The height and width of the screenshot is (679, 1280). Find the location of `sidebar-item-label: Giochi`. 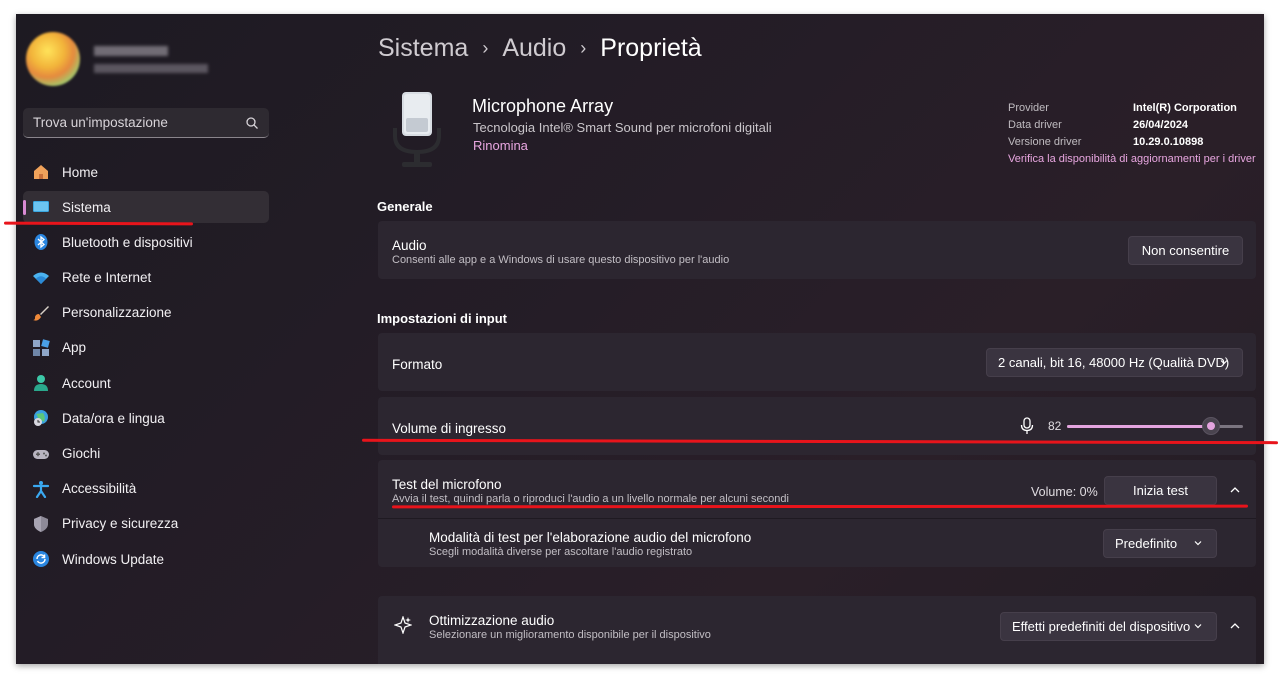

sidebar-item-label: Giochi is located at coordinates (81, 453).